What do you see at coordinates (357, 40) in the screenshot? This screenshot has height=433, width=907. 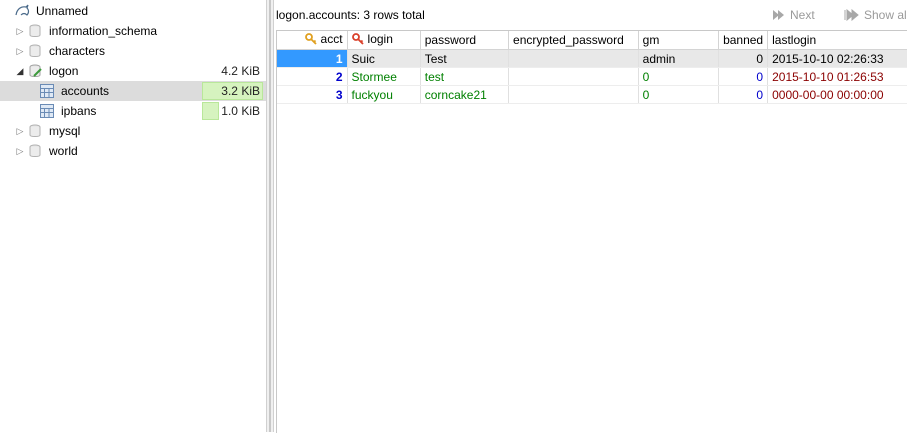 I see `unique-key-icon` at bounding box center [357, 40].